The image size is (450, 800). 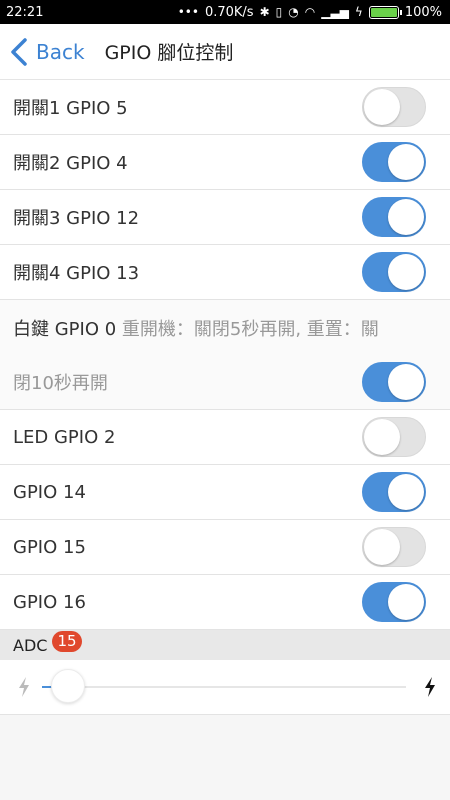 What do you see at coordinates (49, 547) in the screenshot?
I see `switch-label: GPIO 15` at bounding box center [49, 547].